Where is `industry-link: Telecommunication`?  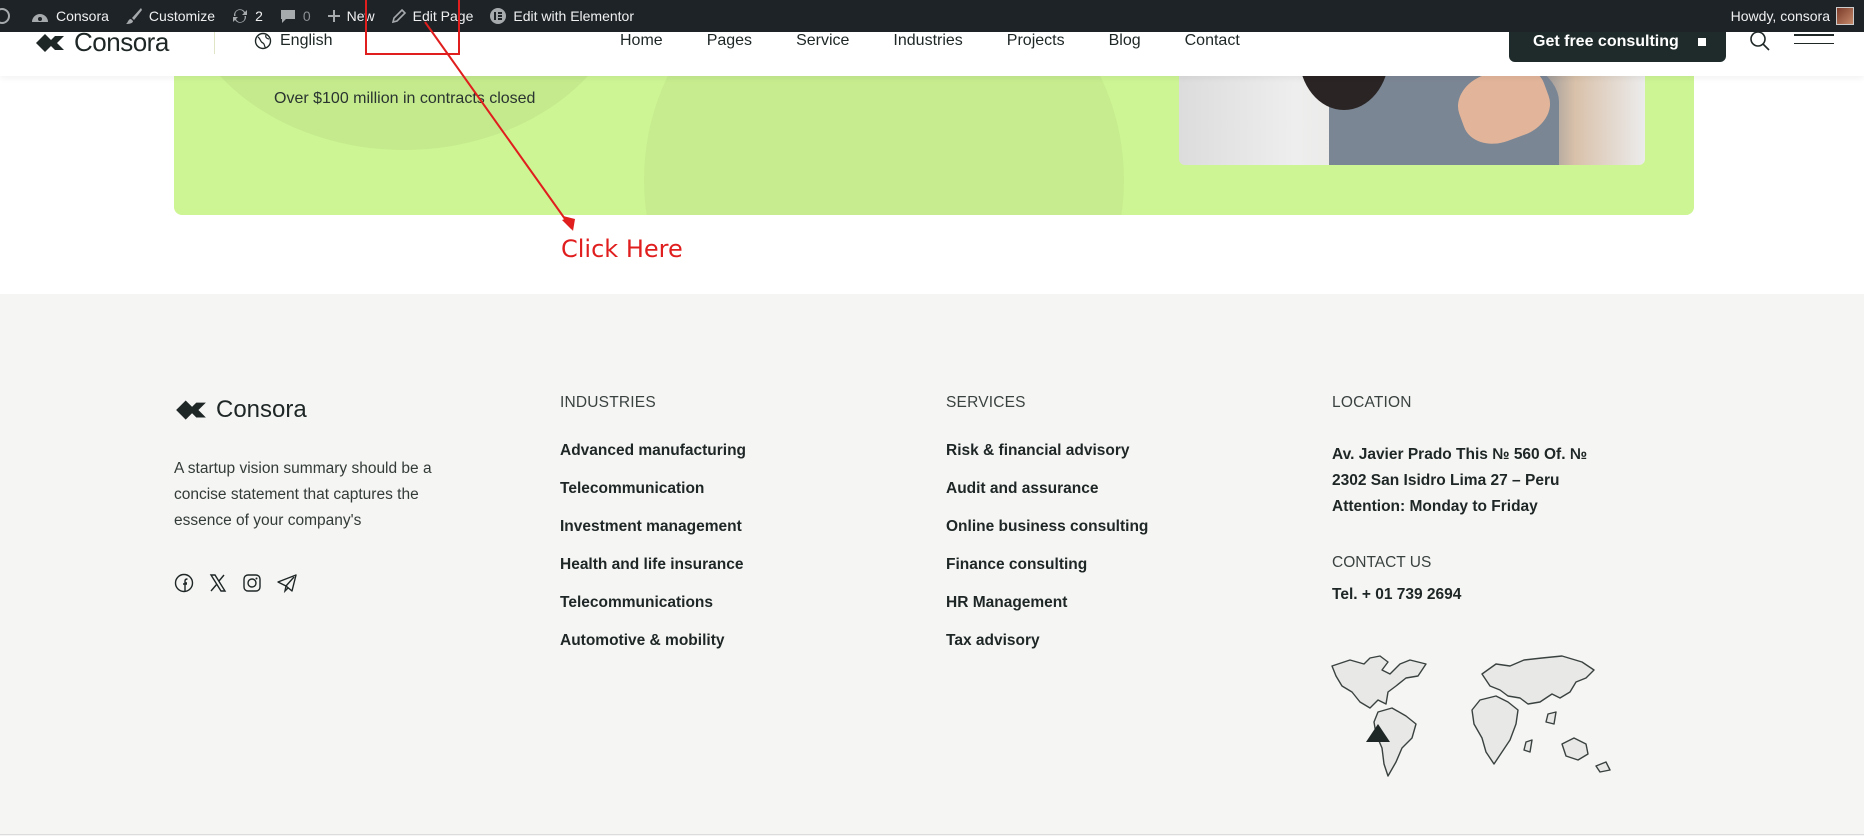
industry-link: Telecommunication is located at coordinates (653, 499).